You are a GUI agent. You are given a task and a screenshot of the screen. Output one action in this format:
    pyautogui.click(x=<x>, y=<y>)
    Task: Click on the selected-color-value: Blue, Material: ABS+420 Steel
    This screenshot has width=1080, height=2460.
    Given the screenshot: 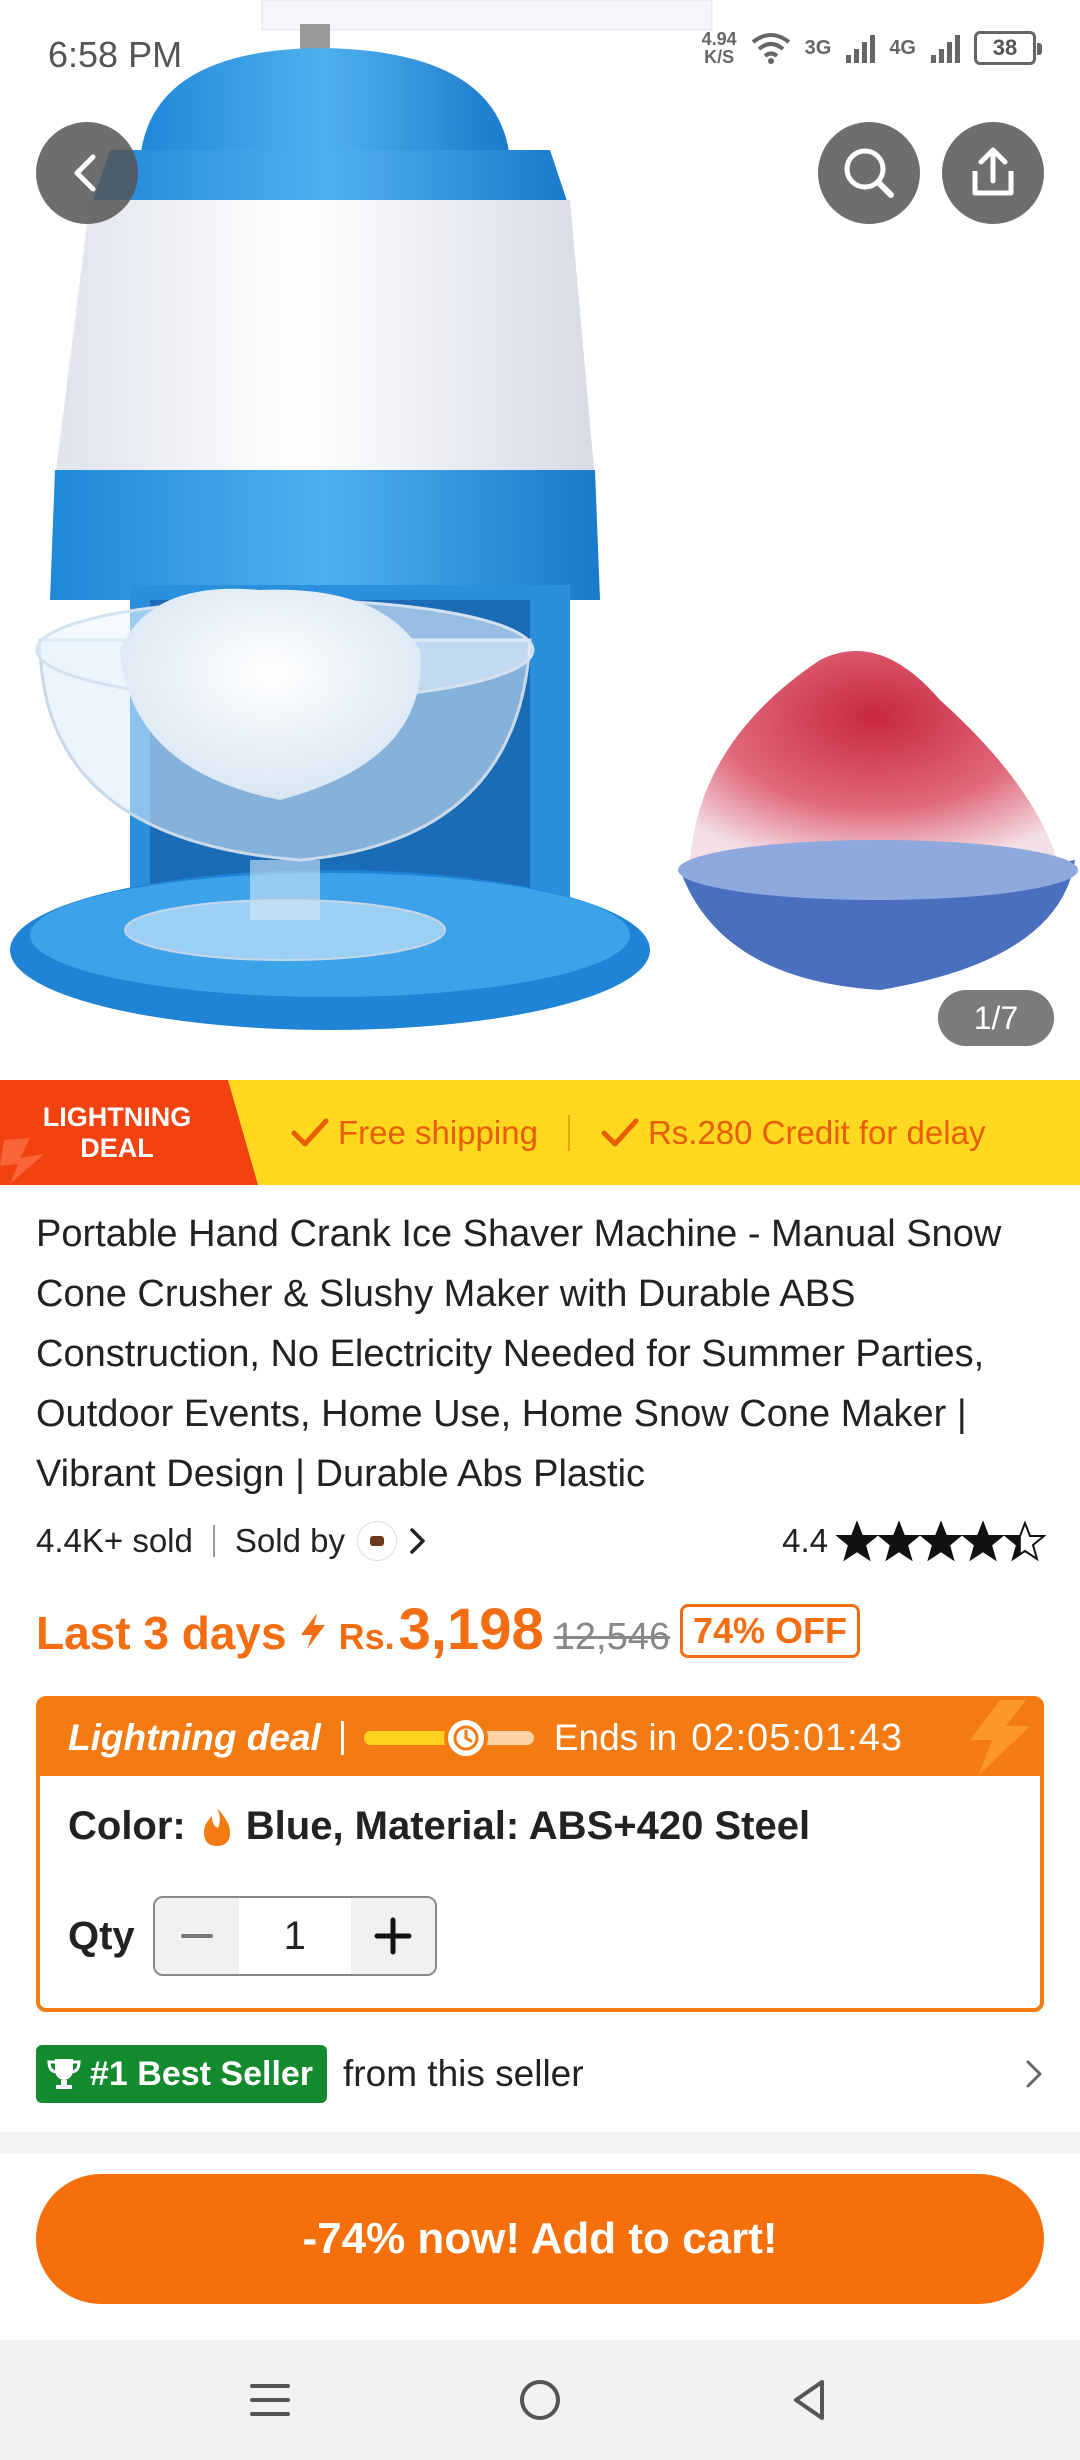 What is the action you would take?
    pyautogui.click(x=528, y=1826)
    